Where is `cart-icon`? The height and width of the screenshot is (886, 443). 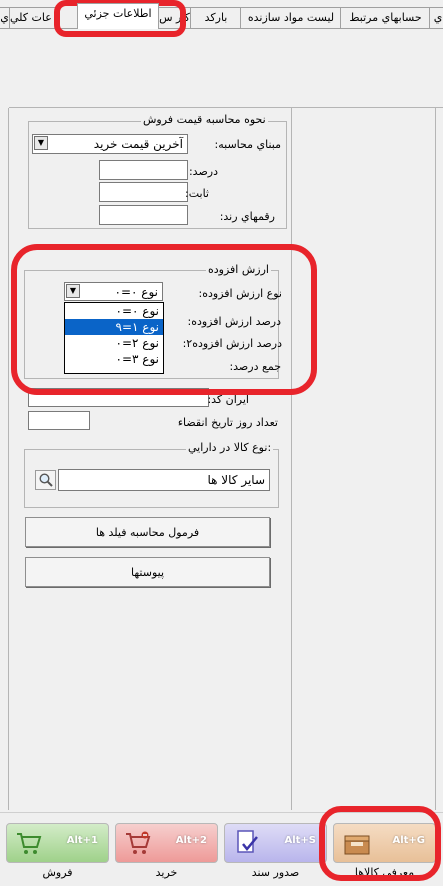
cart-icon is located at coordinates (29, 843).